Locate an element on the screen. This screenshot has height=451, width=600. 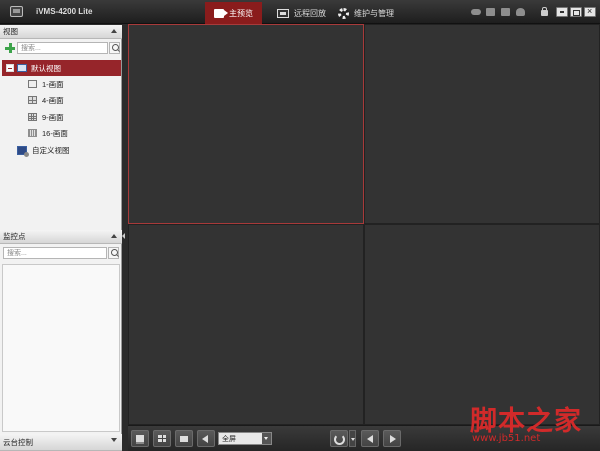
tree-item-custom-view: 自定义视图 is located at coordinates (43, 150).